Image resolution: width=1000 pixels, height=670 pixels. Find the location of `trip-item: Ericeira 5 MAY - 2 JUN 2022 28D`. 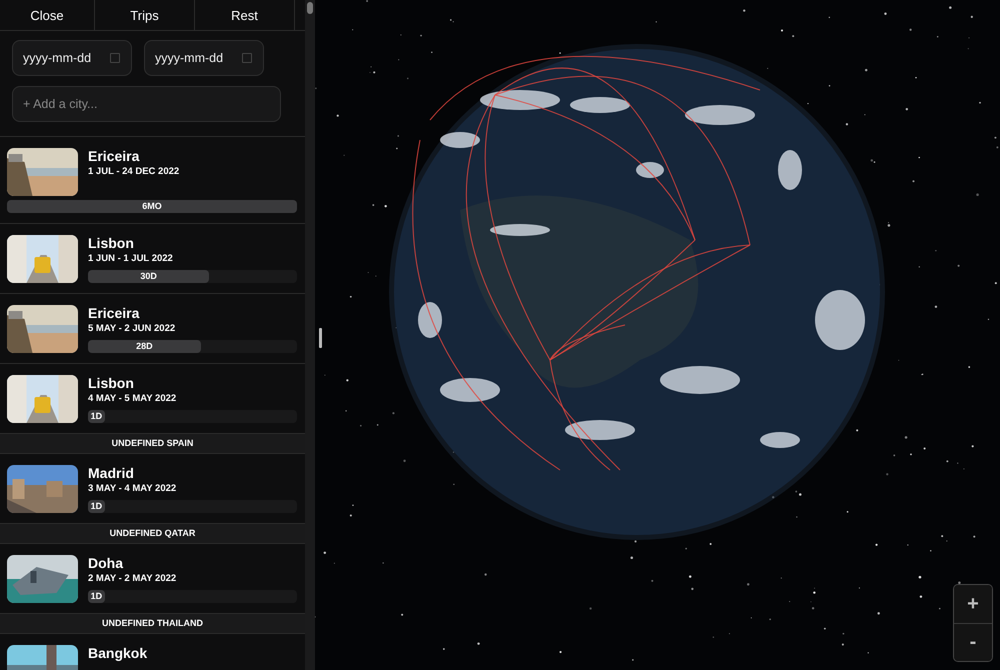

trip-item: Ericeira 5 MAY - 2 JUN 2022 28D is located at coordinates (152, 329).